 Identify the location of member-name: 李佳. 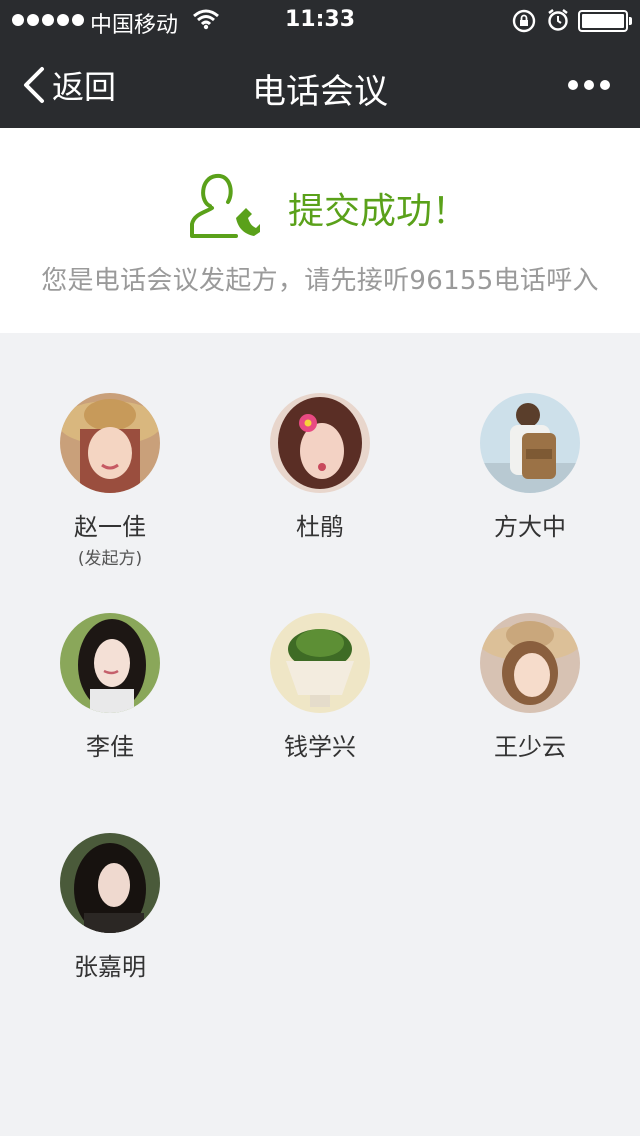
(110, 747).